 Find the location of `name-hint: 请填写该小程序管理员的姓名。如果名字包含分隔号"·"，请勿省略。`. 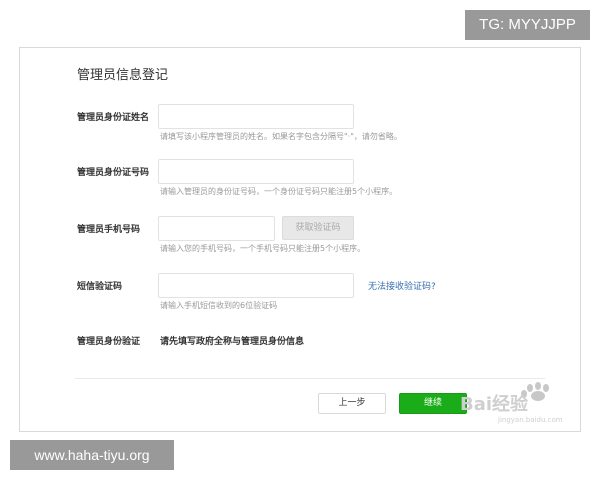

name-hint: 请填写该小程序管理员的姓名。如果名字包含分隔号"·"，请勿省略。 is located at coordinates (281, 136).